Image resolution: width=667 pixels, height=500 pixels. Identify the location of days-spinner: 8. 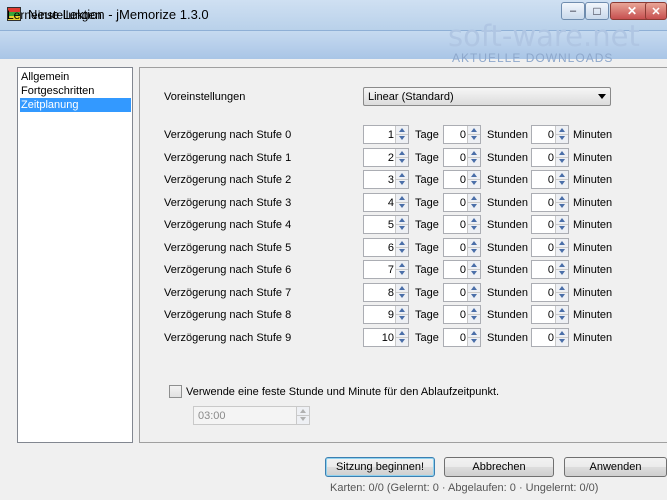
(386, 292).